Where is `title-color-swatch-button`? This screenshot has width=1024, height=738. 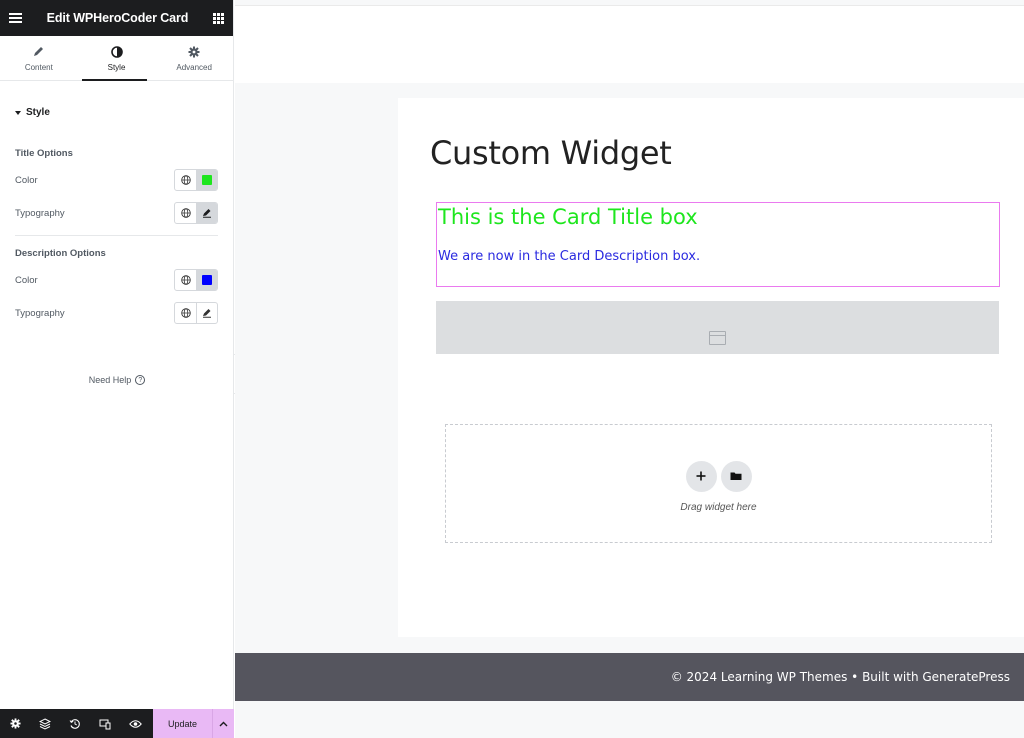 title-color-swatch-button is located at coordinates (206, 180).